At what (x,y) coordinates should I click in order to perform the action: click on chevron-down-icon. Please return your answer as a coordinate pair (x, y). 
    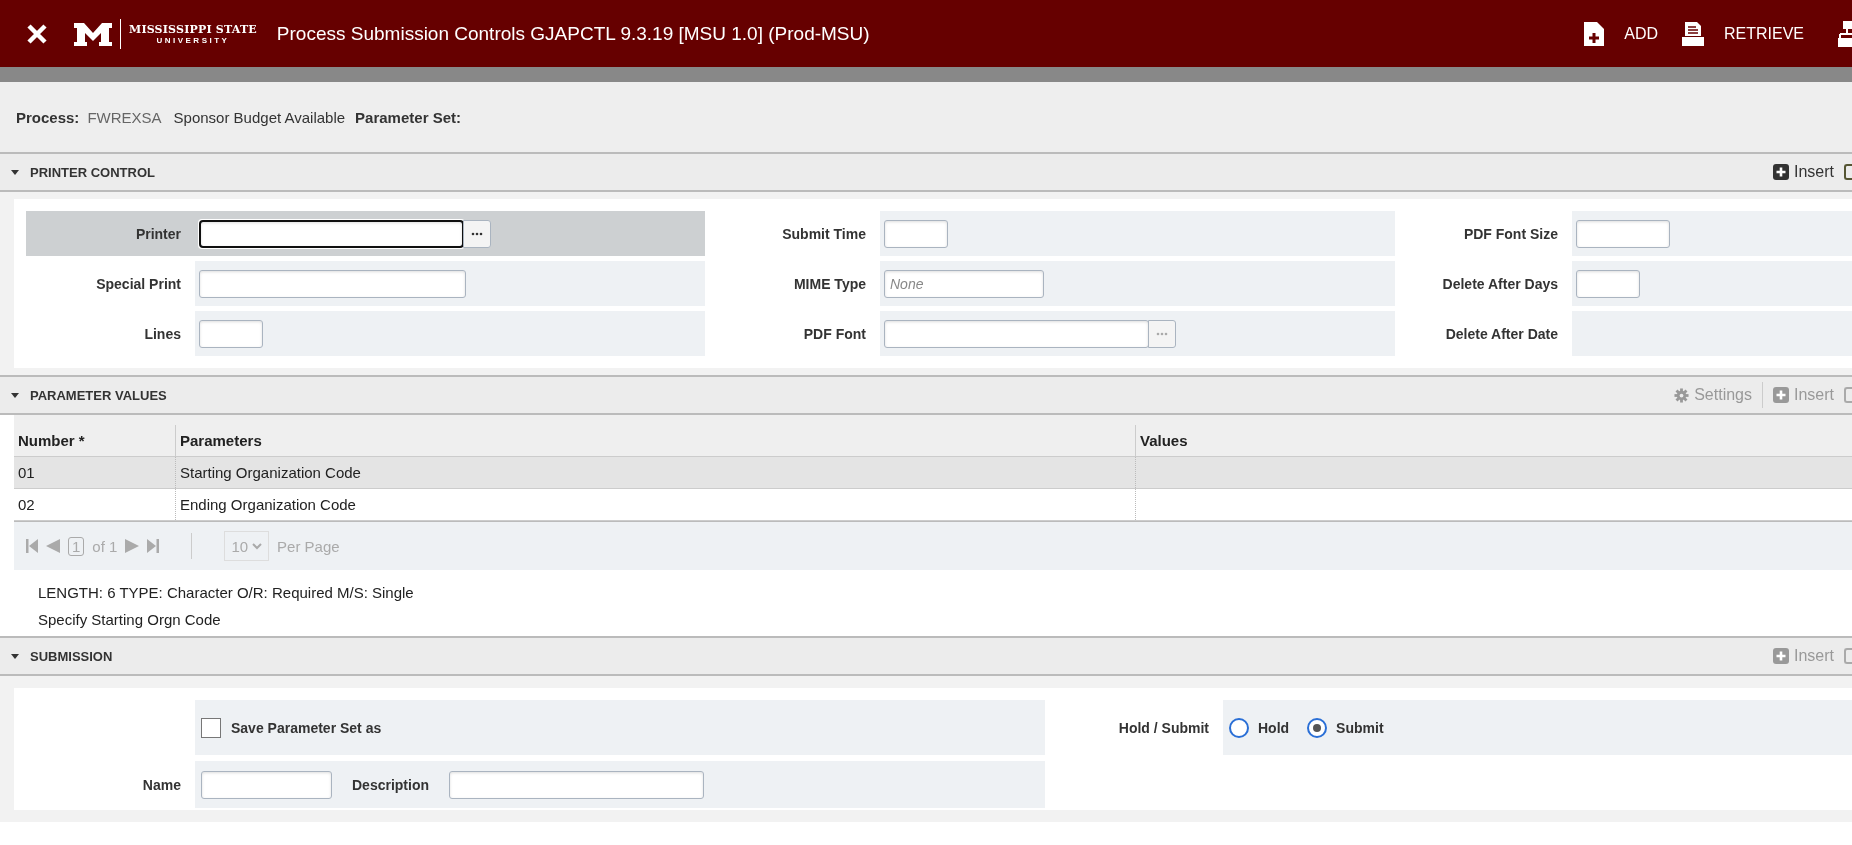
    Looking at the image, I should click on (257, 546).